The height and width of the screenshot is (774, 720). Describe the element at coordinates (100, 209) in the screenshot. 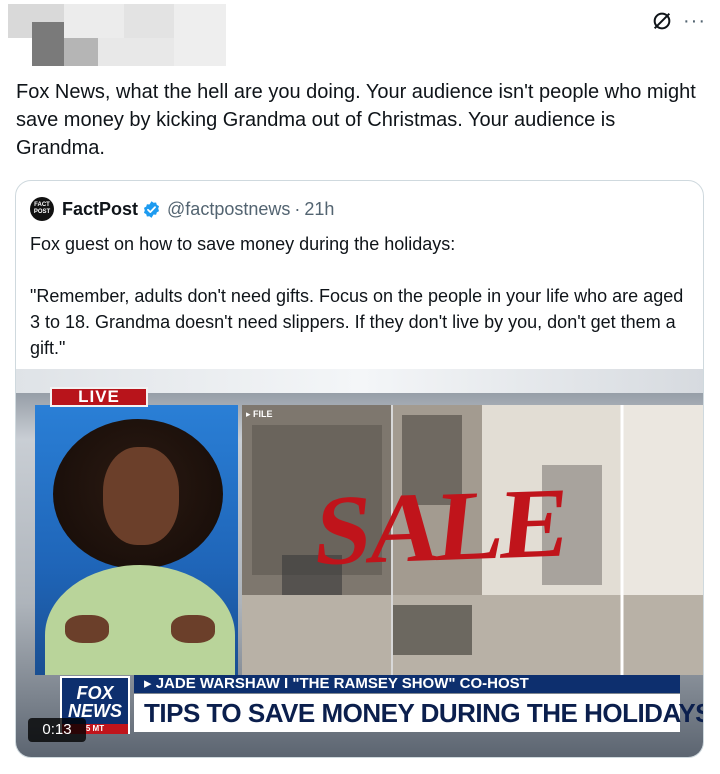

I see `quoted-author-name: FactPost` at that location.